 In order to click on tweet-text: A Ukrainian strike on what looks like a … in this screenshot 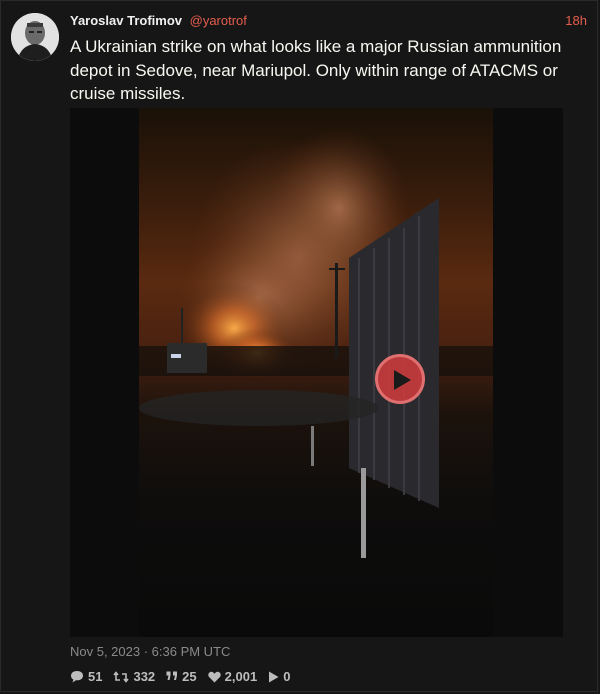, I will do `click(316, 70)`.